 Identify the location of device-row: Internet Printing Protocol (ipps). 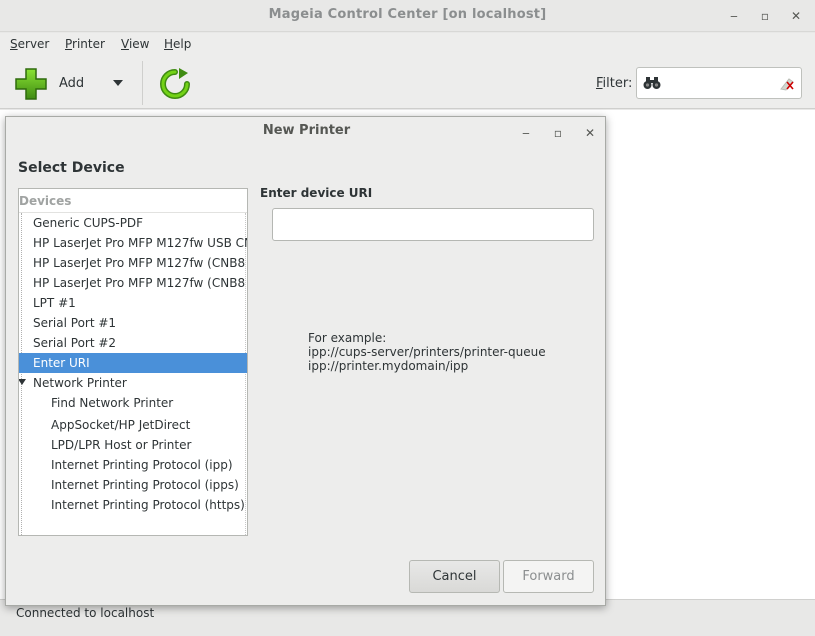
(133, 485).